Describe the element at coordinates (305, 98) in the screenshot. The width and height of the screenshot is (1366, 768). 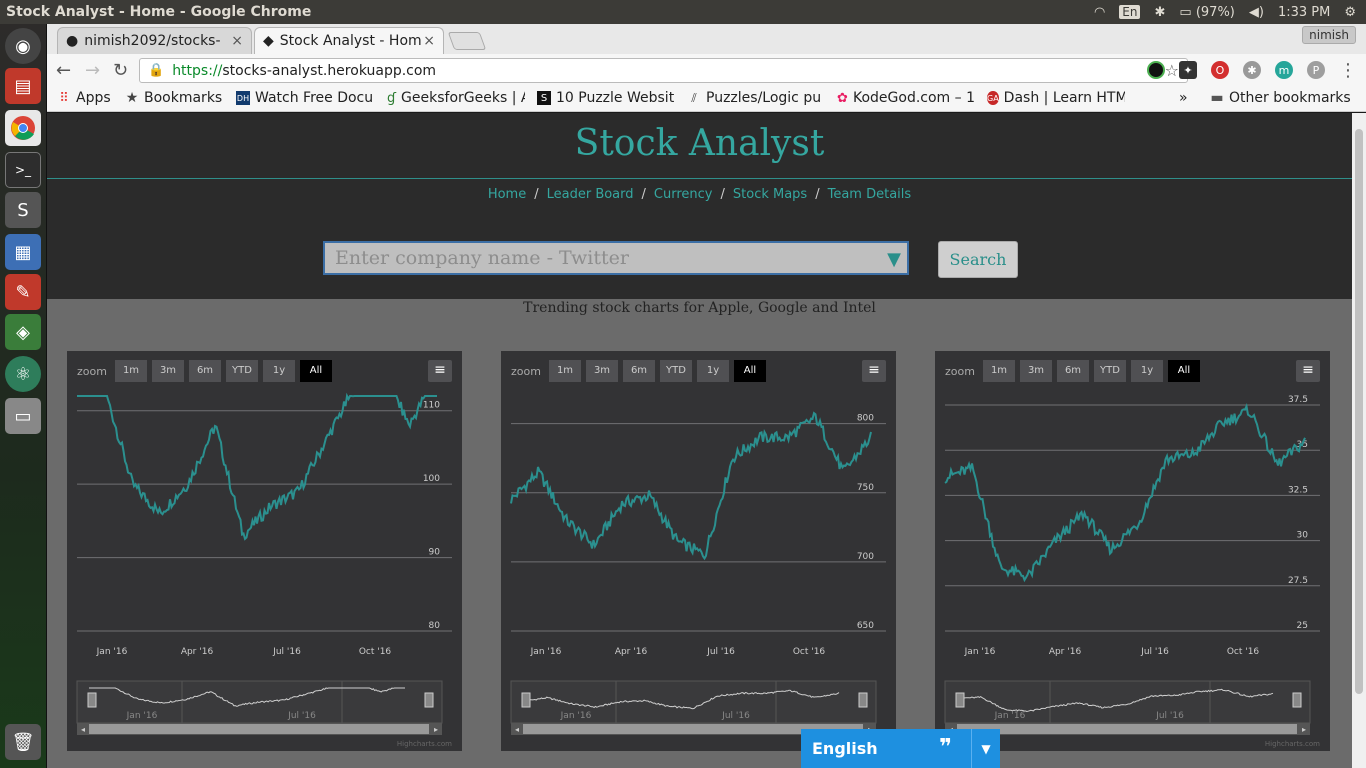
I see `bookmark-docu: DH Watch Free Docu` at that location.